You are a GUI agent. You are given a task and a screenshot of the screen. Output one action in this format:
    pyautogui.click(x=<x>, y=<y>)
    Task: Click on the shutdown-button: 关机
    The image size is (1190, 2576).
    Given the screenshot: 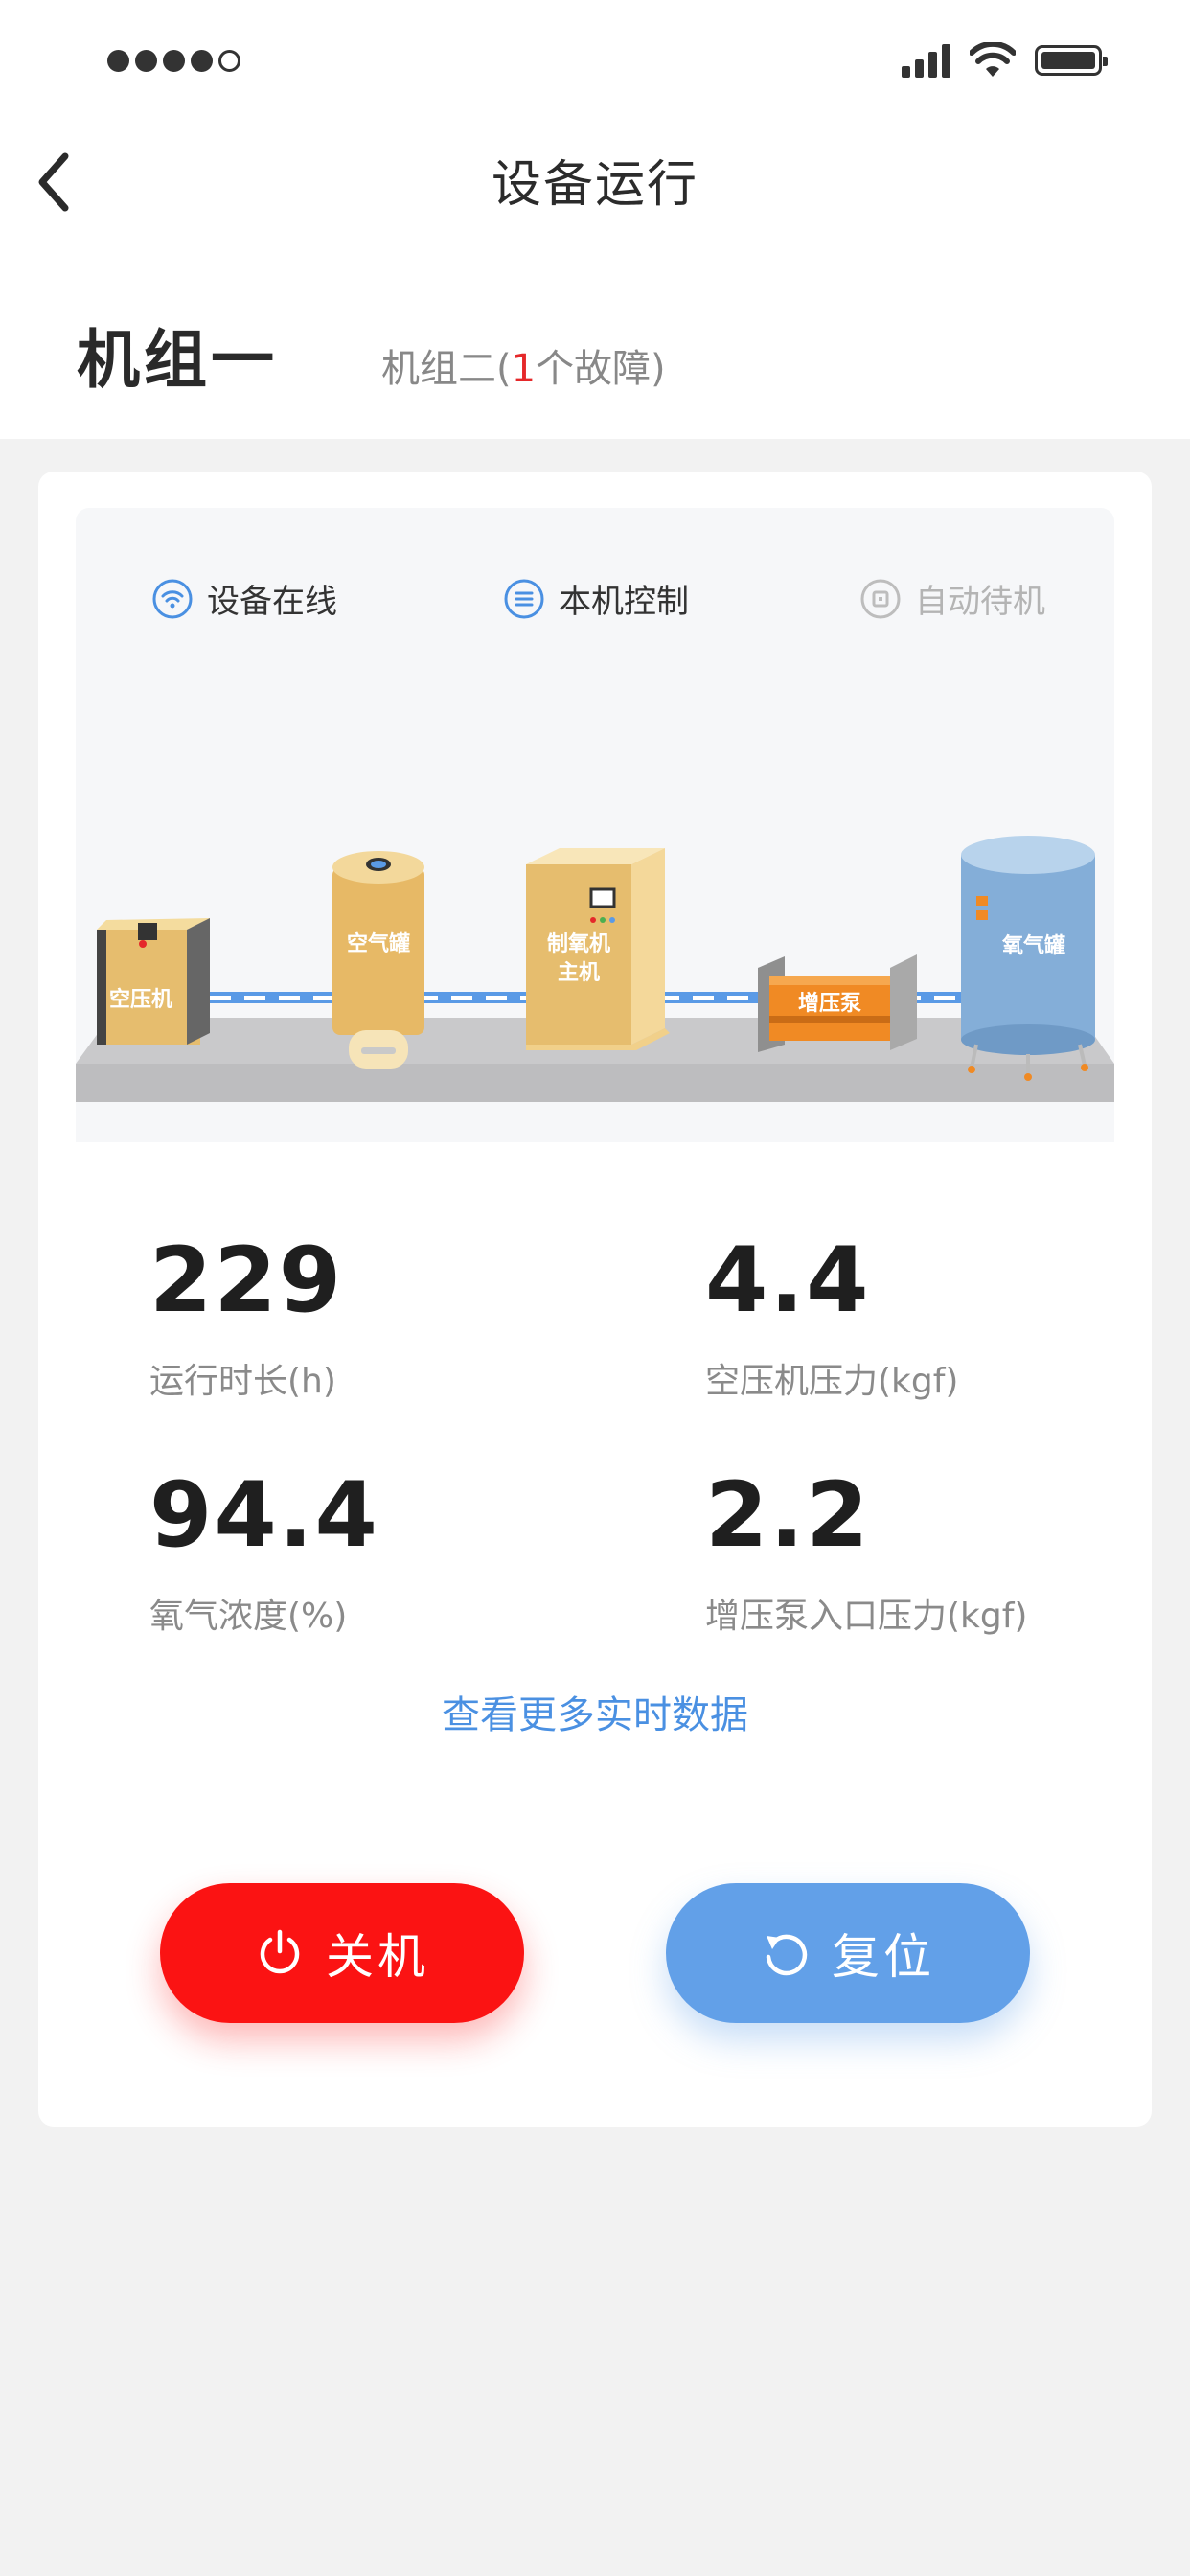 What is the action you would take?
    pyautogui.click(x=342, y=1953)
    